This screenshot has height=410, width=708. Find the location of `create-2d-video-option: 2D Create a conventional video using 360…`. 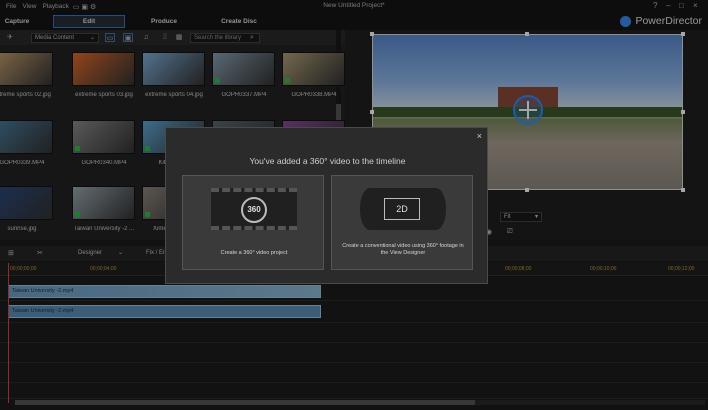

create-2d-video-option: 2D Create a conventional video using 360… is located at coordinates (402, 222).